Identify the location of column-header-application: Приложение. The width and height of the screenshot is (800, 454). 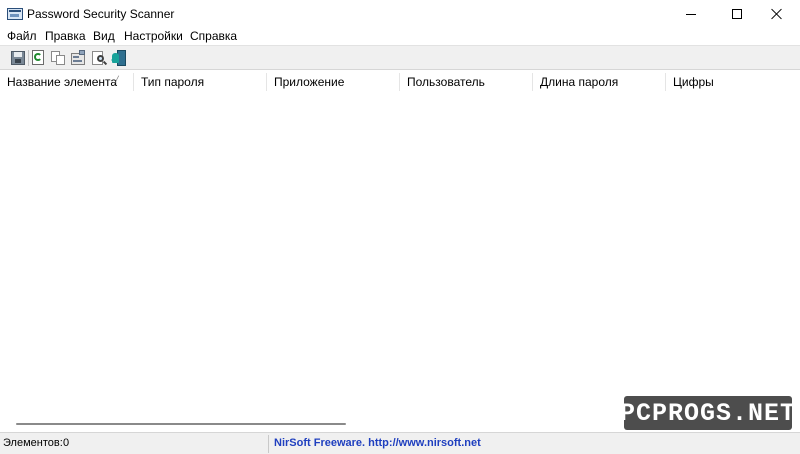
(333, 82).